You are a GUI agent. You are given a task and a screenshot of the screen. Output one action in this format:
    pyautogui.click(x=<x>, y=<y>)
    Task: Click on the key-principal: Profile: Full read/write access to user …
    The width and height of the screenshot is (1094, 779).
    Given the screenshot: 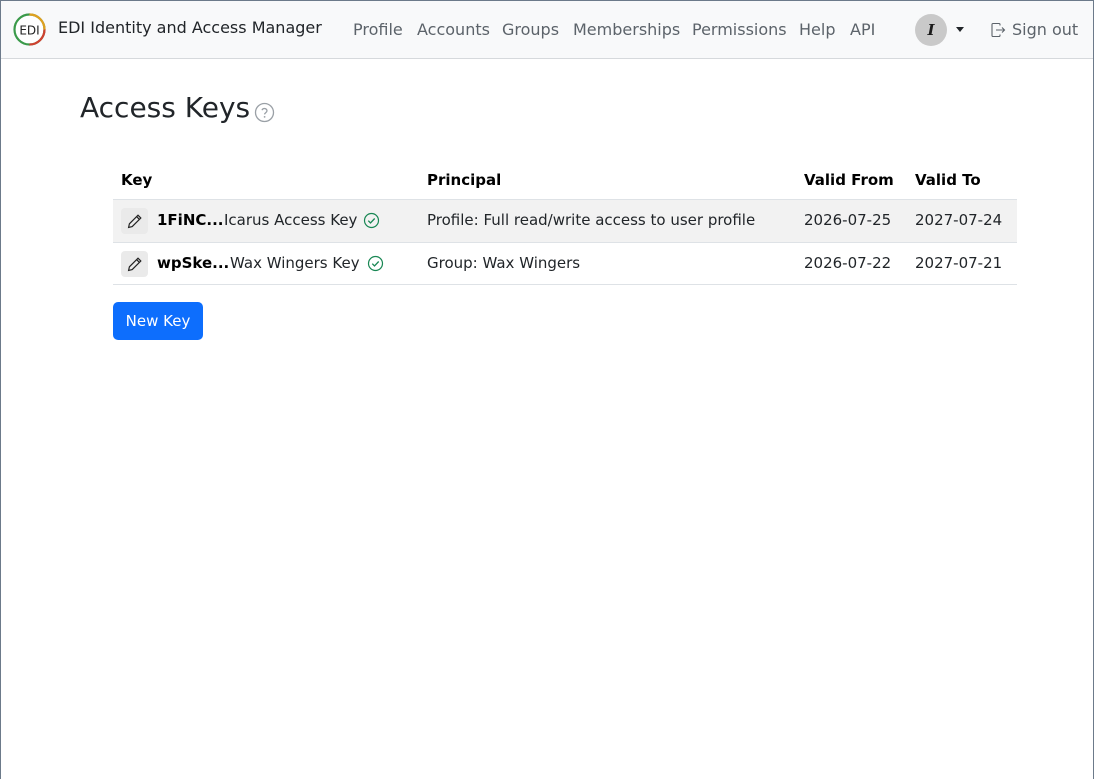 What is the action you would take?
    pyautogui.click(x=591, y=220)
    